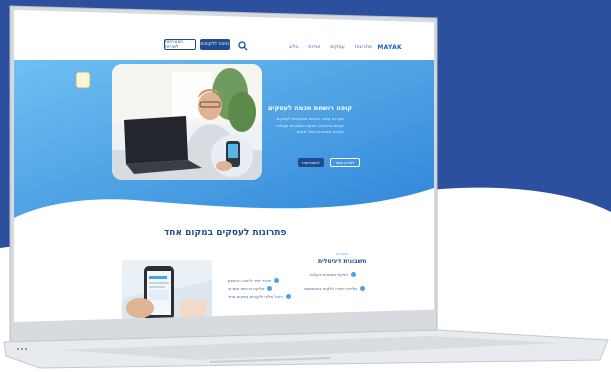 The width and height of the screenshot is (611, 372). Describe the element at coordinates (314, 47) in the screenshot. I see `nav-item-about: אודות` at that location.